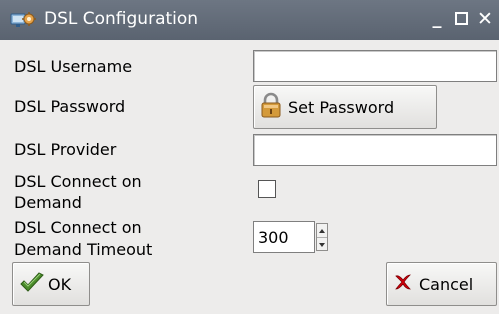 The width and height of the screenshot is (499, 314). Describe the element at coordinates (48, 202) in the screenshot. I see `connect-on-demand-label-line2: Demand` at that location.